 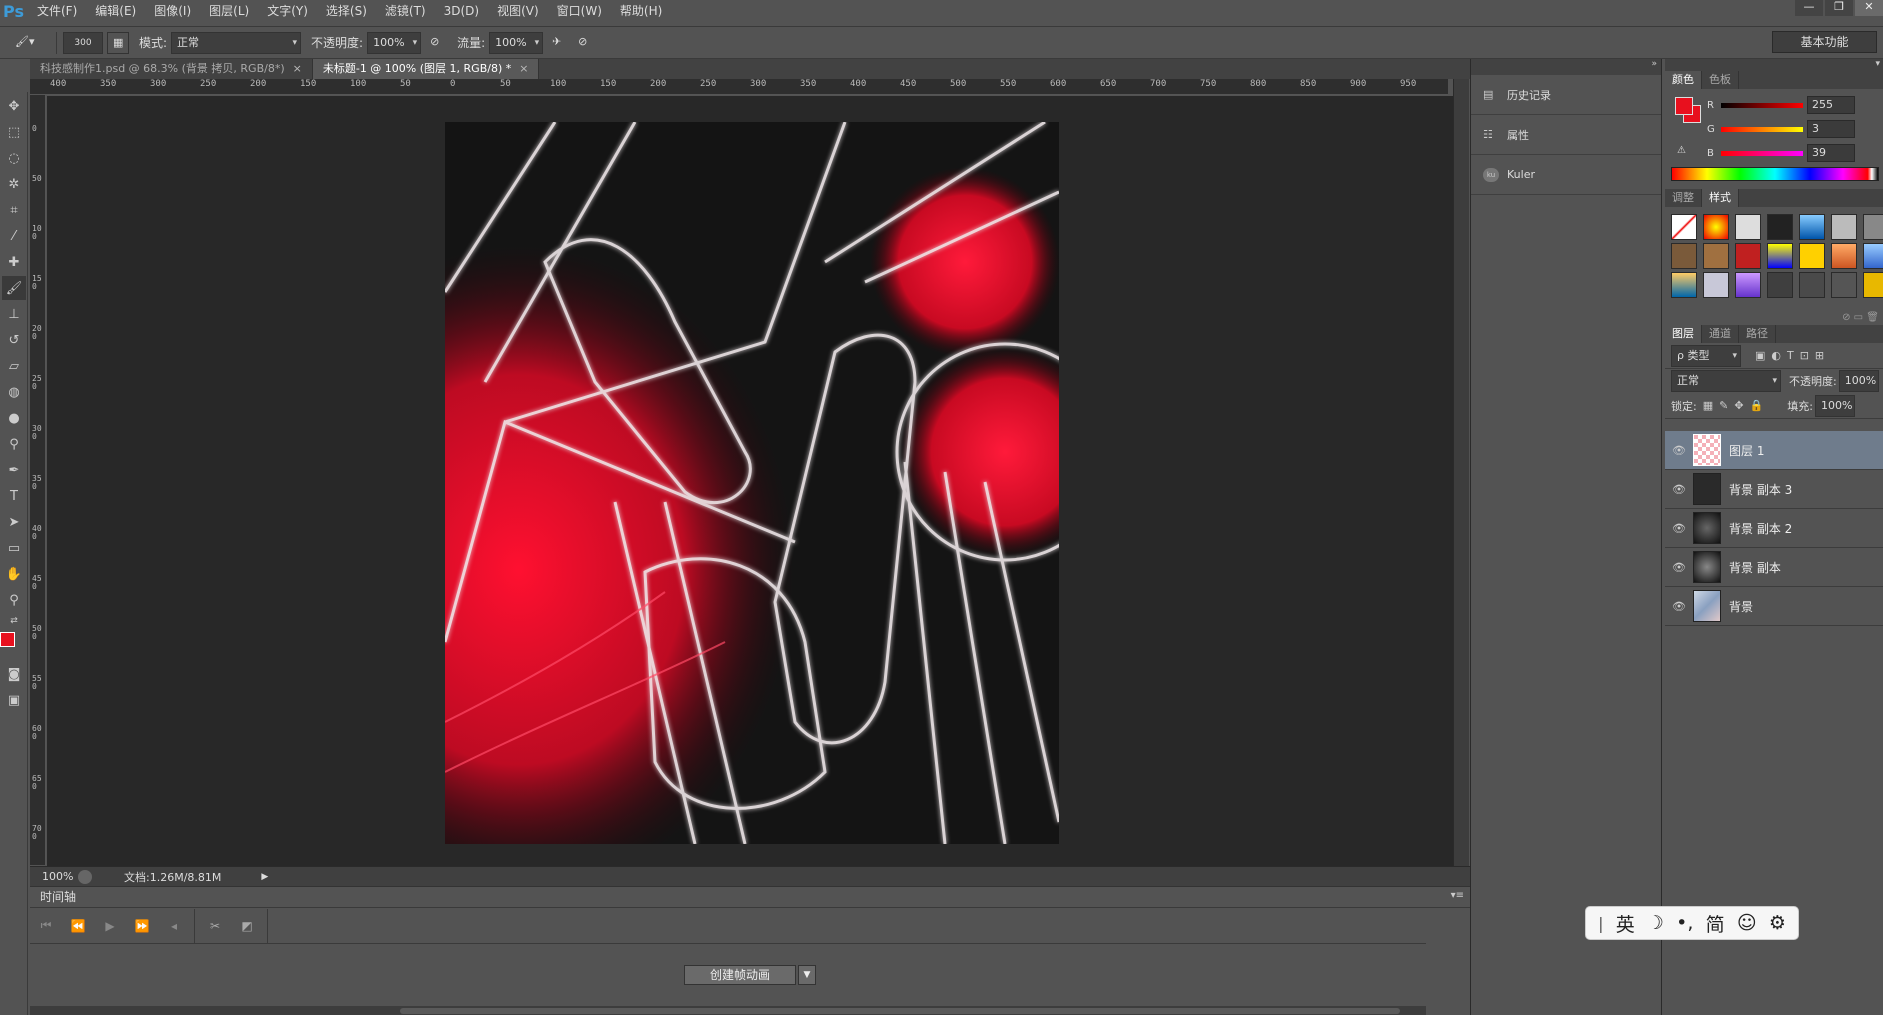 What do you see at coordinates (215, 926) in the screenshot?
I see `scissors-icon: ✂` at bounding box center [215, 926].